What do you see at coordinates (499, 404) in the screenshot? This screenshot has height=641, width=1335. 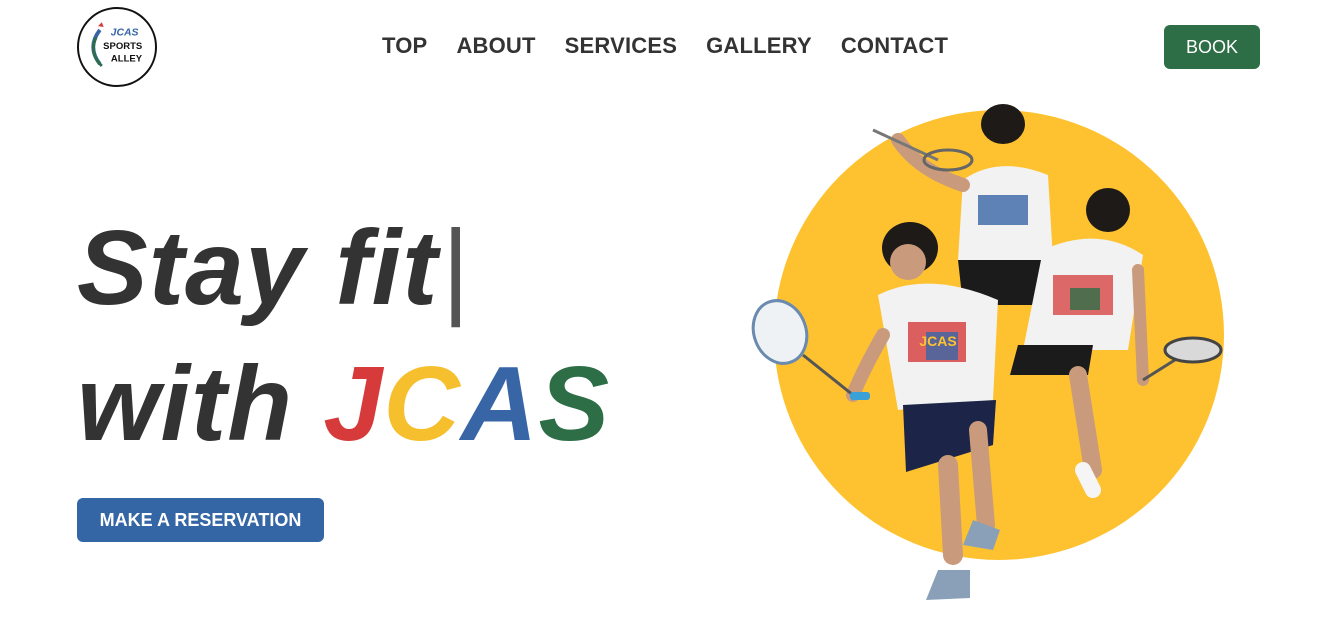 I see `brand-letter-a: A` at bounding box center [499, 404].